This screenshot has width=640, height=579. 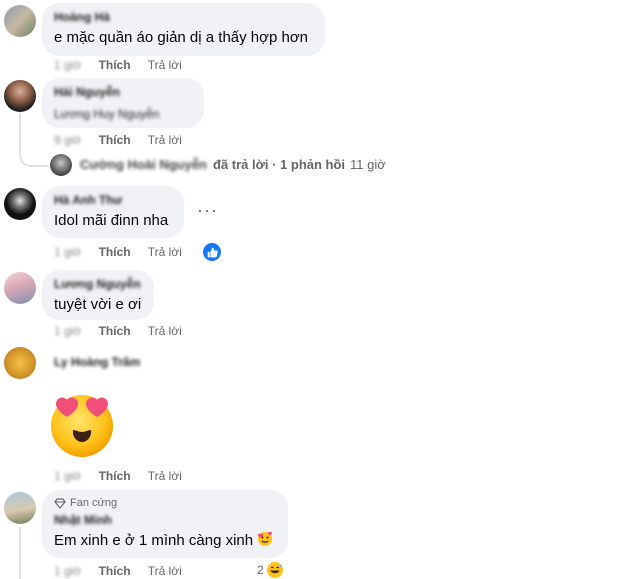 What do you see at coordinates (94, 503) in the screenshot?
I see `fan-badge-label: Fan cứng` at bounding box center [94, 503].